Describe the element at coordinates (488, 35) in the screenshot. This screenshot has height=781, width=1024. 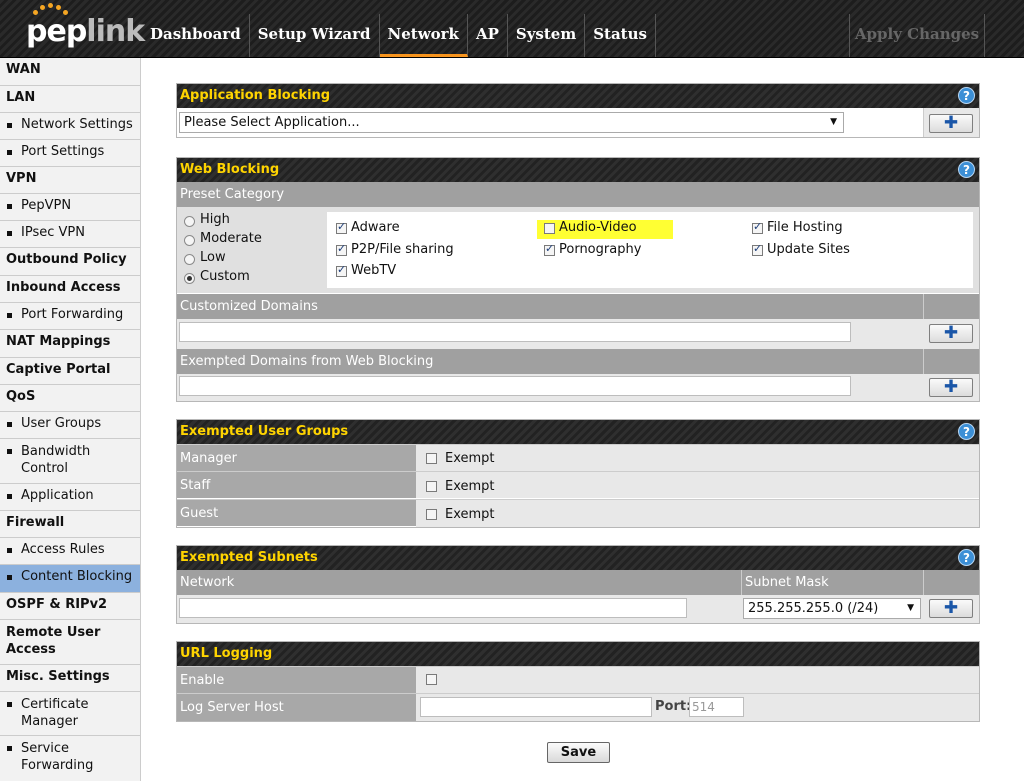
I see `tab-ap: AP` at that location.